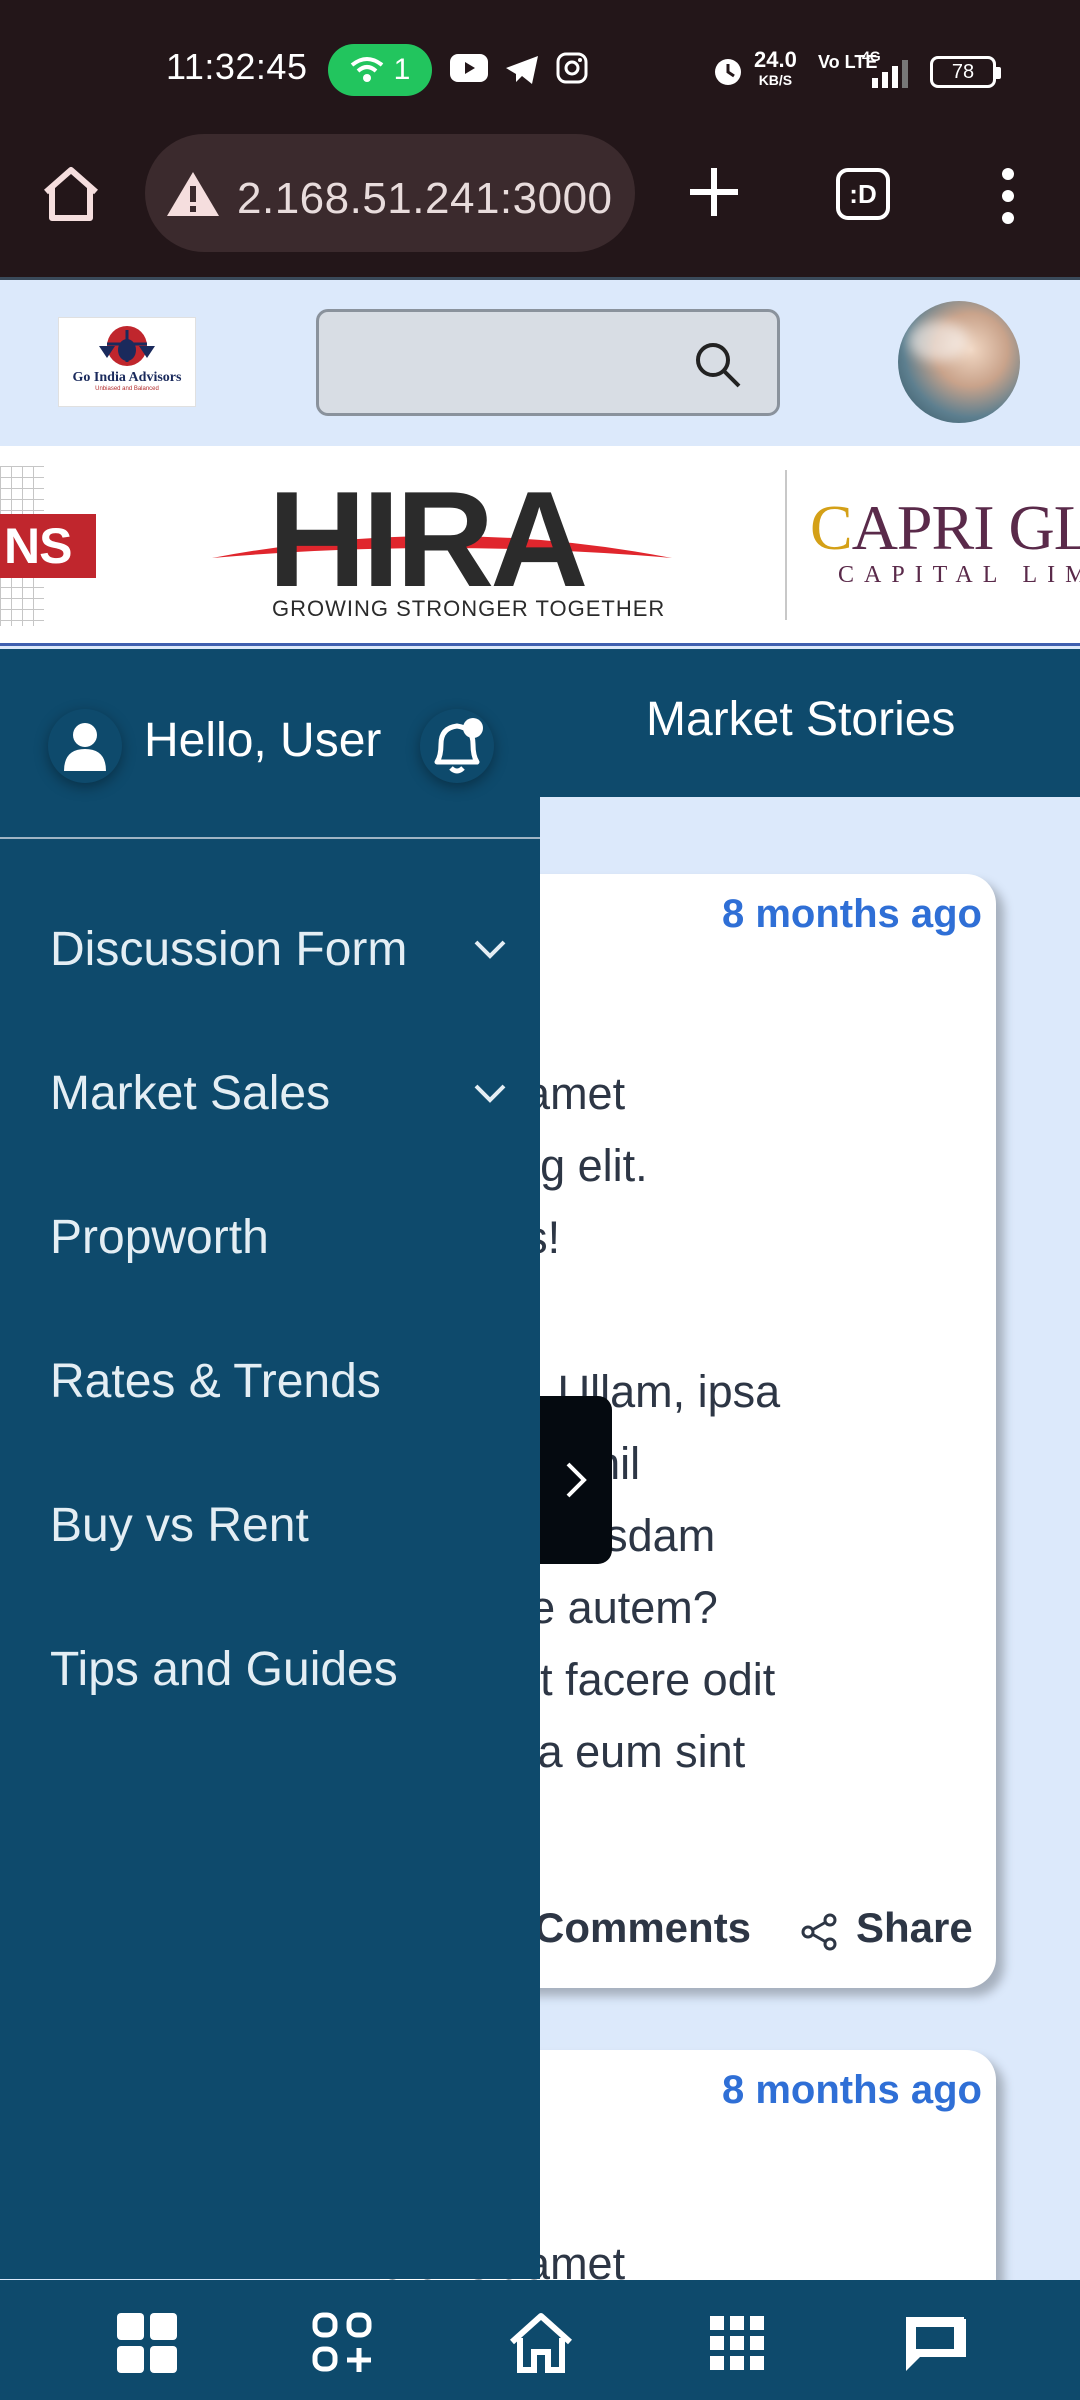 The image size is (1080, 2400). I want to click on more-menu-icon, so click(1008, 196).